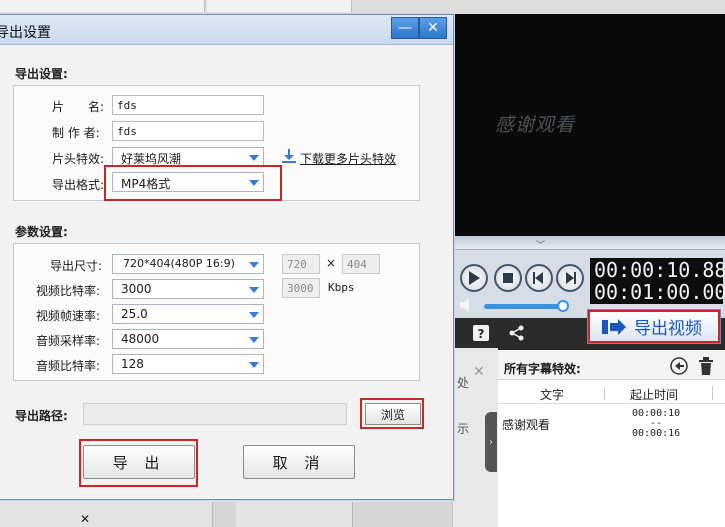 This screenshot has height=527, width=725. I want to click on volume-slider-knob, so click(563, 306).